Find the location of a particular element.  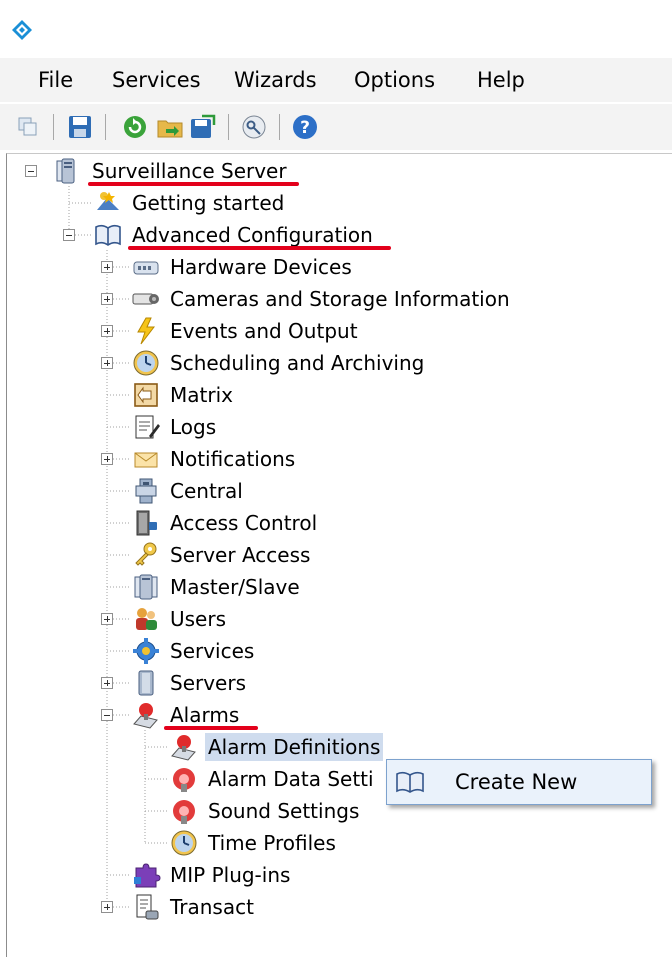

annotation-underline-root is located at coordinates (193, 184).